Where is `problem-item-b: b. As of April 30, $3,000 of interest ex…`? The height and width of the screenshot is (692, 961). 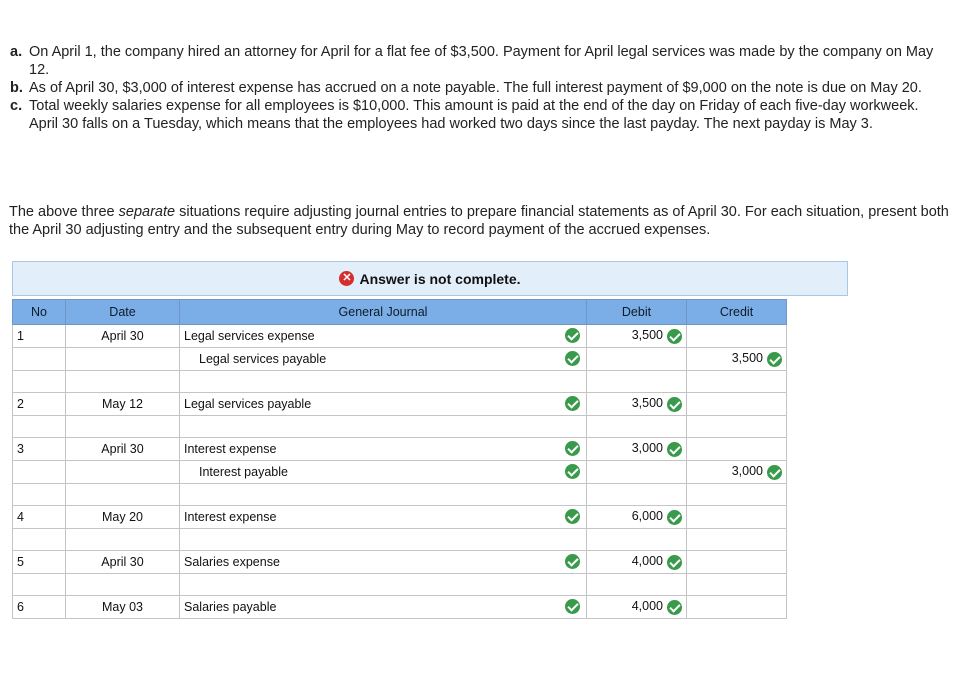
problem-item-b: b. As of April 30, $3,000 of interest ex… is located at coordinates (480, 88).